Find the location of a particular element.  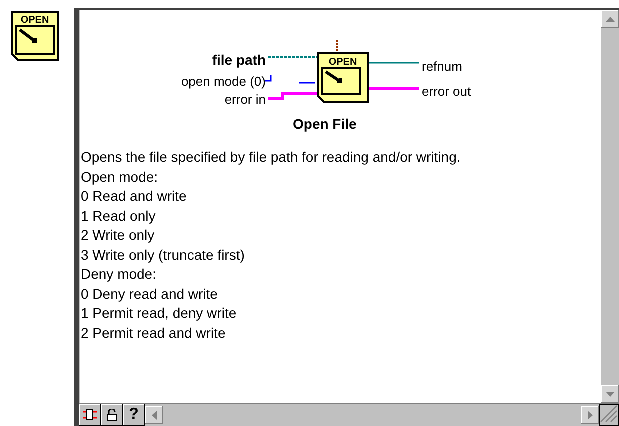

down-arrow-icon is located at coordinates (610, 394).